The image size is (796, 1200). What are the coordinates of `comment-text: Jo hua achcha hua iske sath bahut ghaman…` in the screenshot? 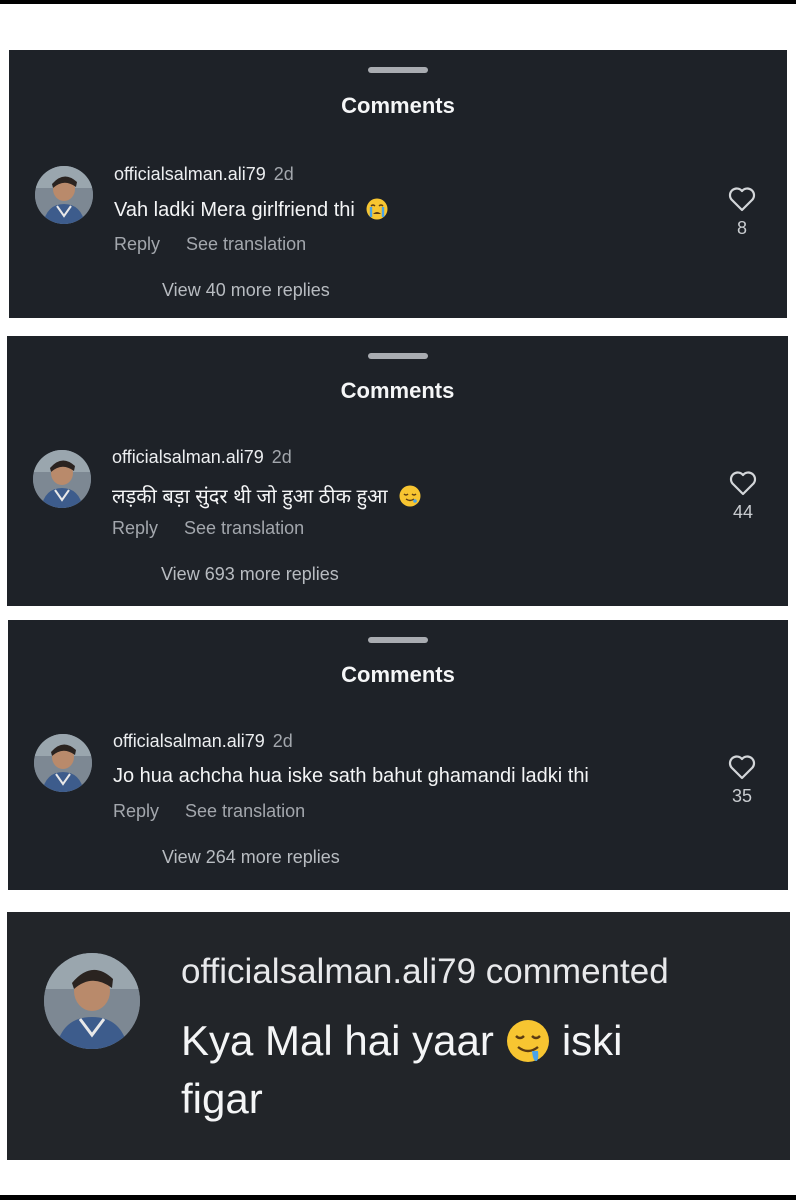 It's located at (351, 776).